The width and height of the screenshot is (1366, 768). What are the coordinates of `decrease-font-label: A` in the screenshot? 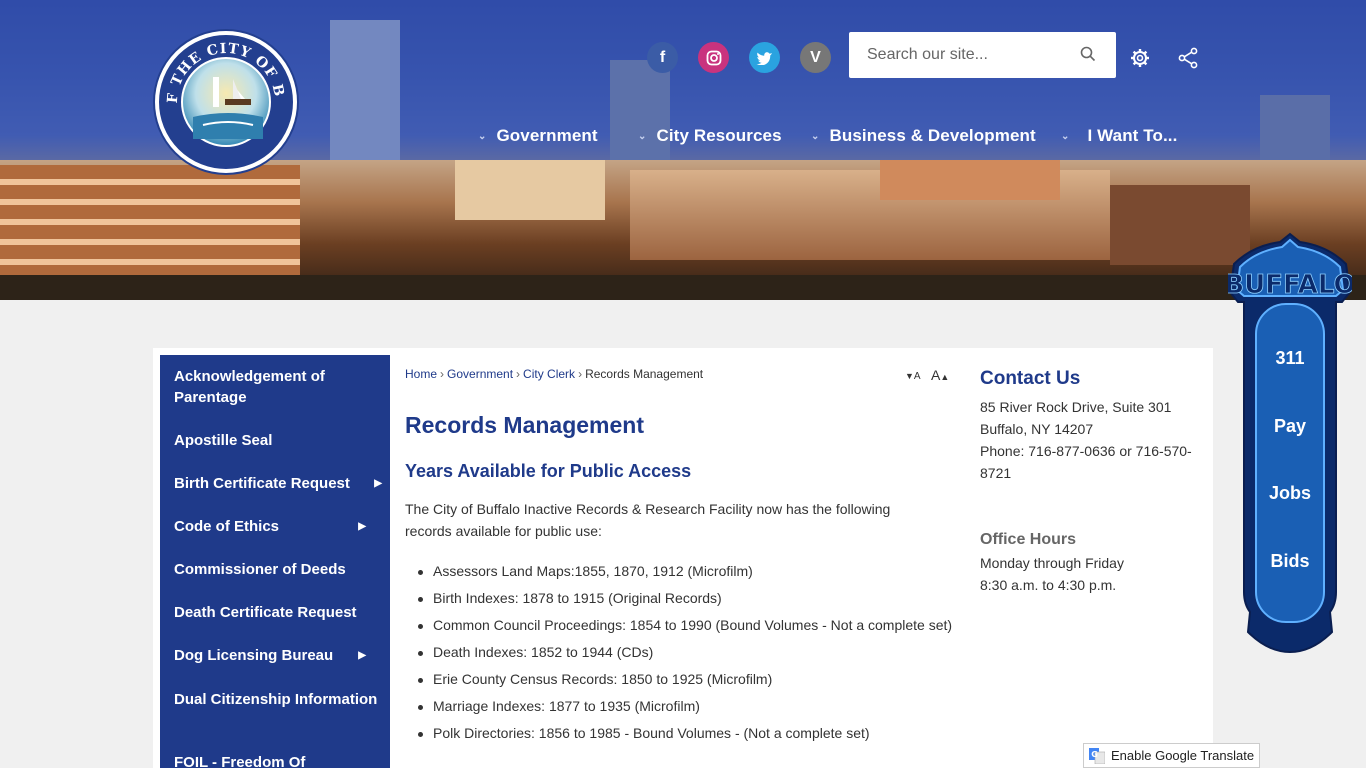 It's located at (917, 376).